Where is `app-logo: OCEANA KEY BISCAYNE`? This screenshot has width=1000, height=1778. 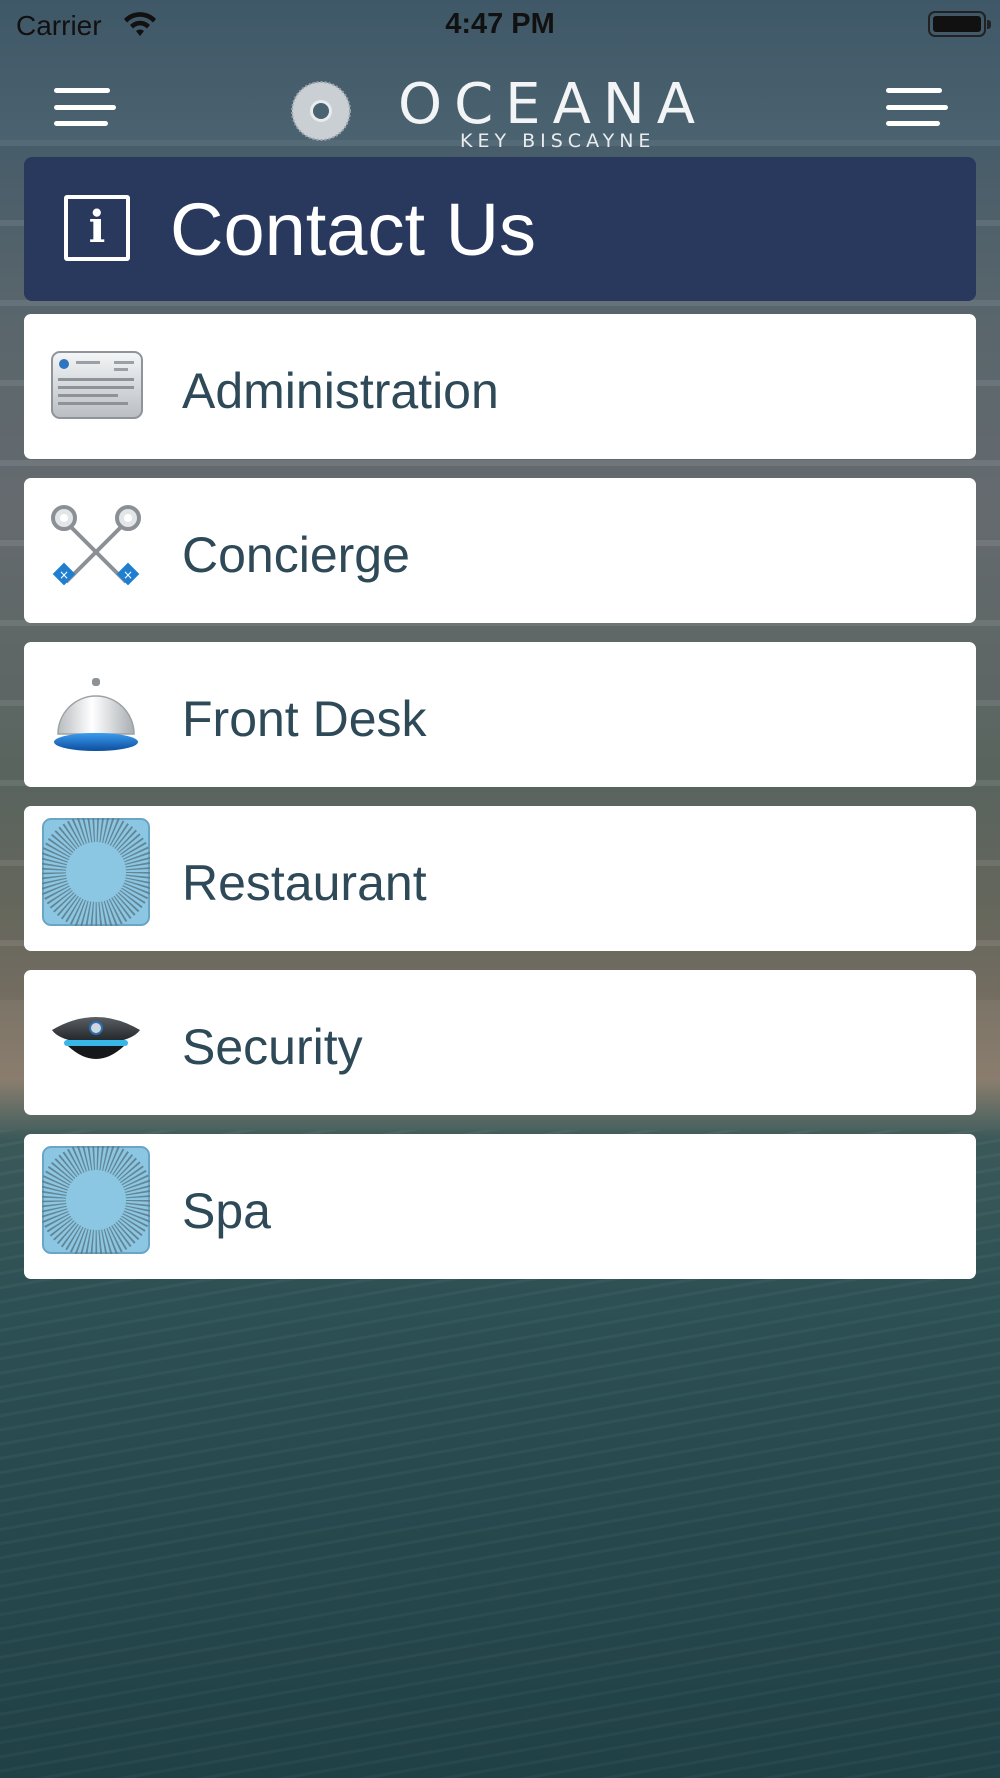
app-logo: OCEANA KEY BISCAYNE is located at coordinates (508, 112).